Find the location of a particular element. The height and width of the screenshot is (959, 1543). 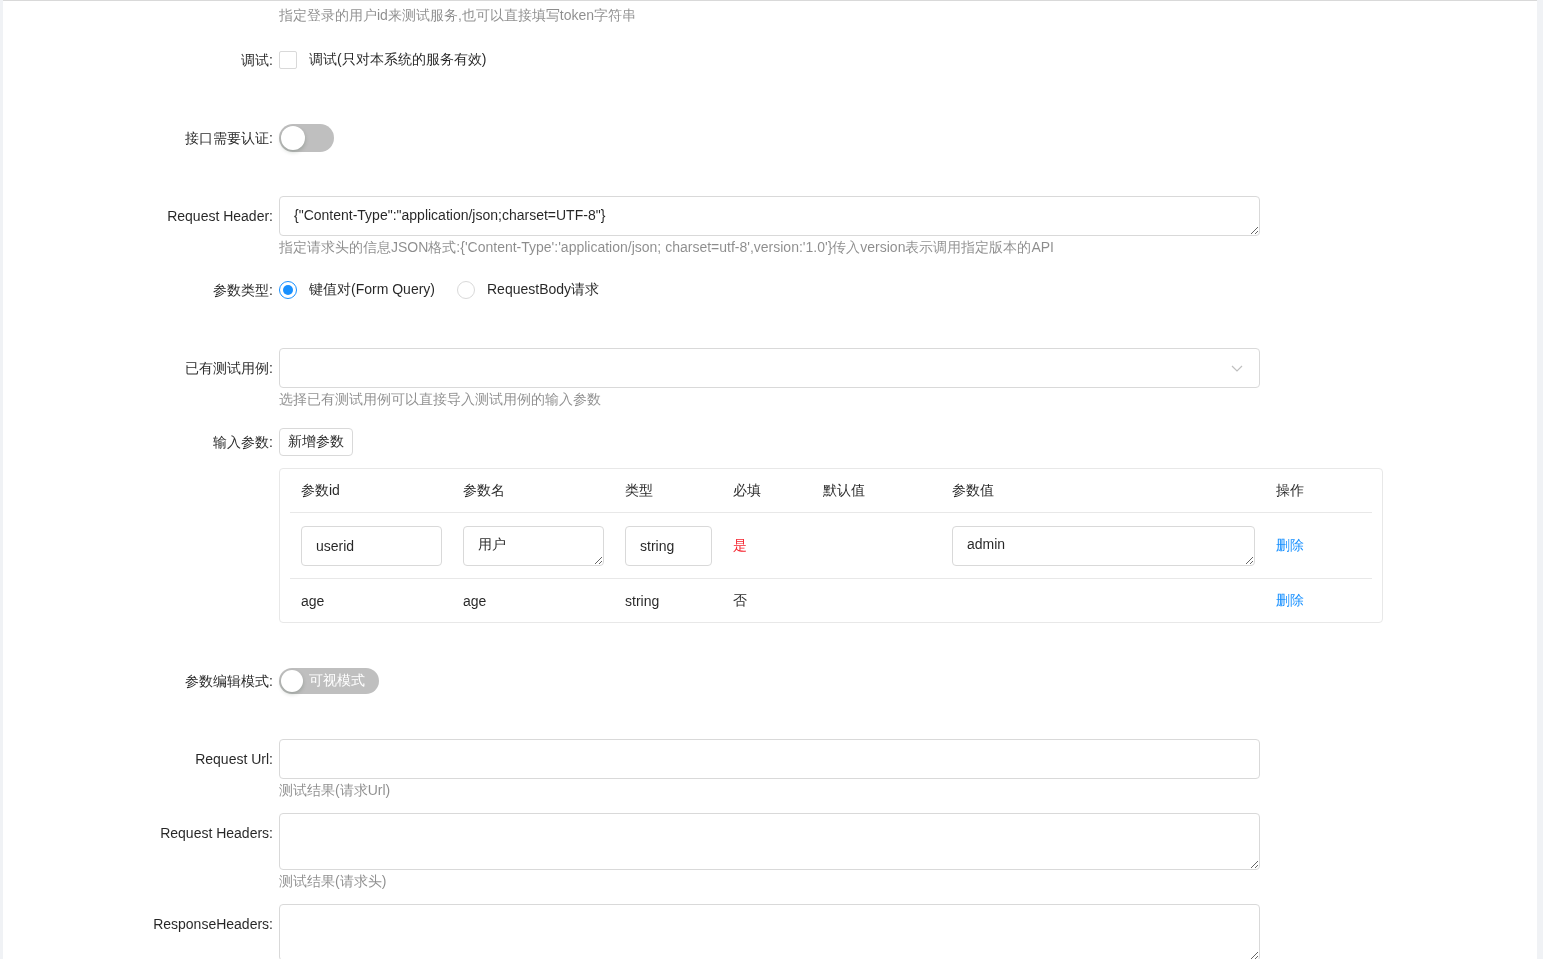

field-label: 已有测试用例: is located at coordinates (229, 368).